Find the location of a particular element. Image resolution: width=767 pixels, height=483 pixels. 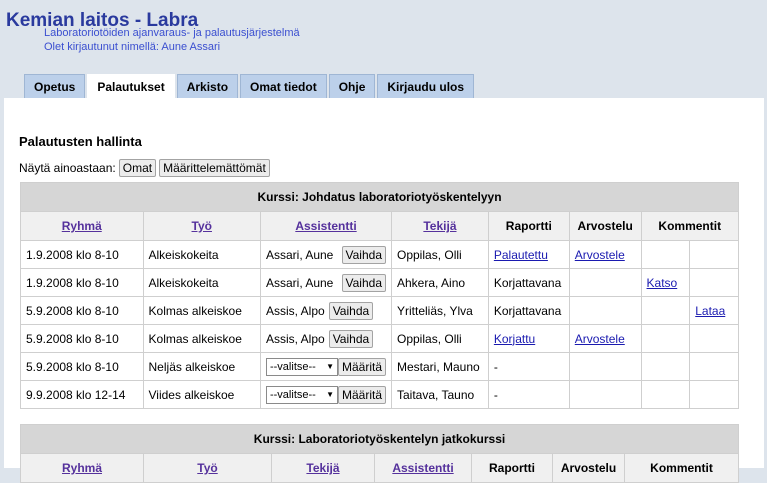

filter-own-button: Omat is located at coordinates (137, 168).